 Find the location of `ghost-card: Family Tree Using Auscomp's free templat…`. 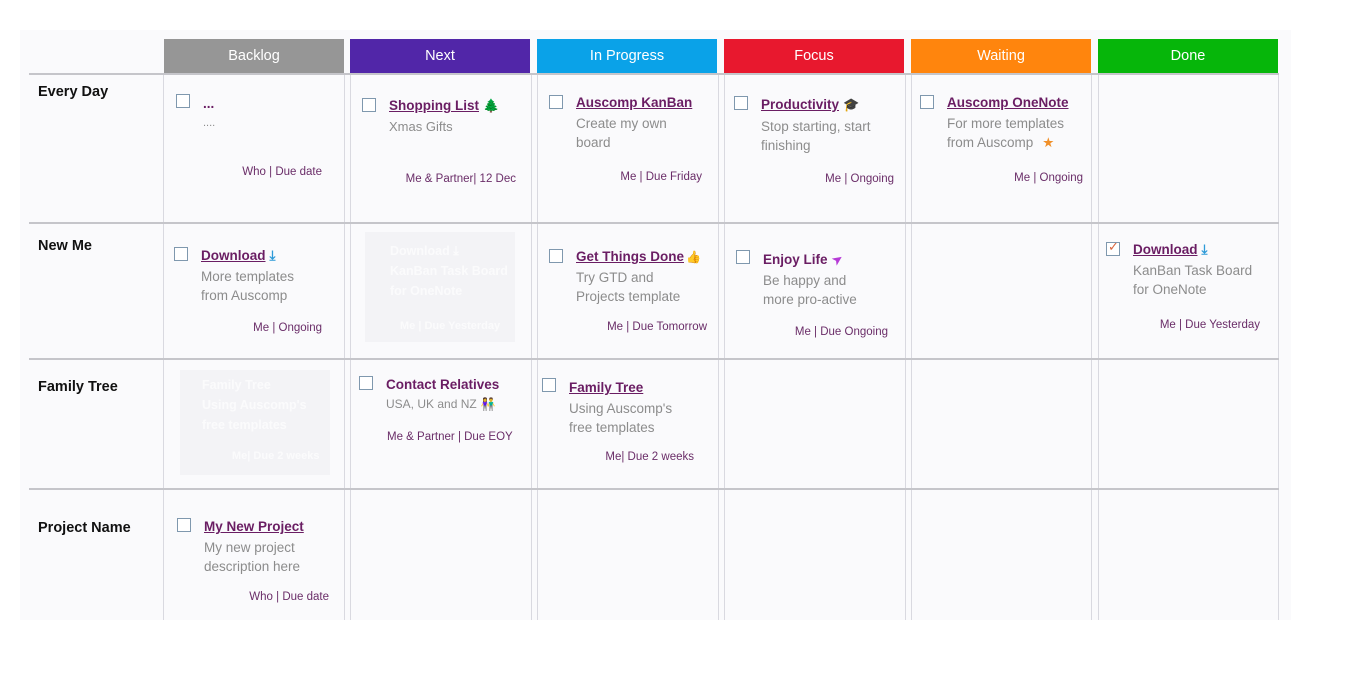

ghost-card: Family Tree Using Auscomp's free templat… is located at coordinates (255, 422).